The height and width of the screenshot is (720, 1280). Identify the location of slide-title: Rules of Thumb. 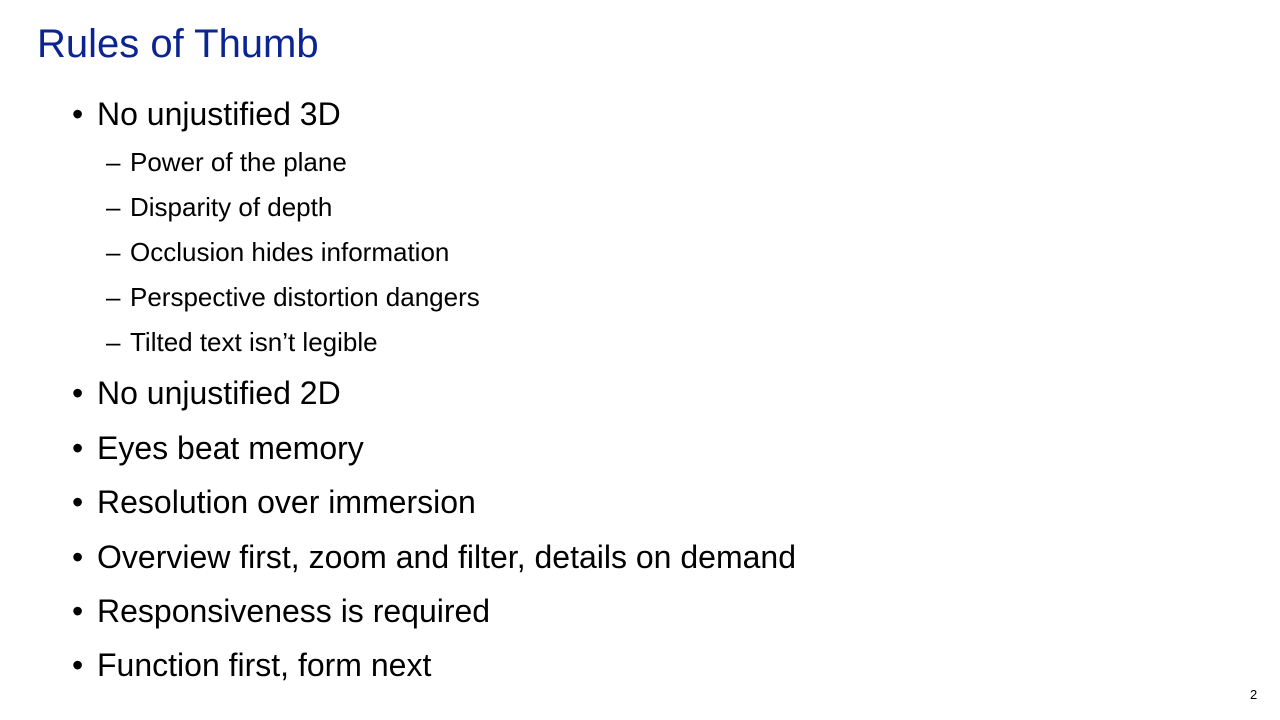
(178, 44).